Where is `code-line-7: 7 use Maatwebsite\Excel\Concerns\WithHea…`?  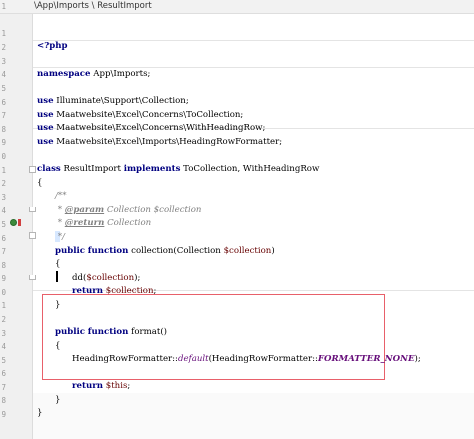 code-line-7: 7 use Maatwebsite\Excel\Concerns\WithHea… is located at coordinates (237, 114).